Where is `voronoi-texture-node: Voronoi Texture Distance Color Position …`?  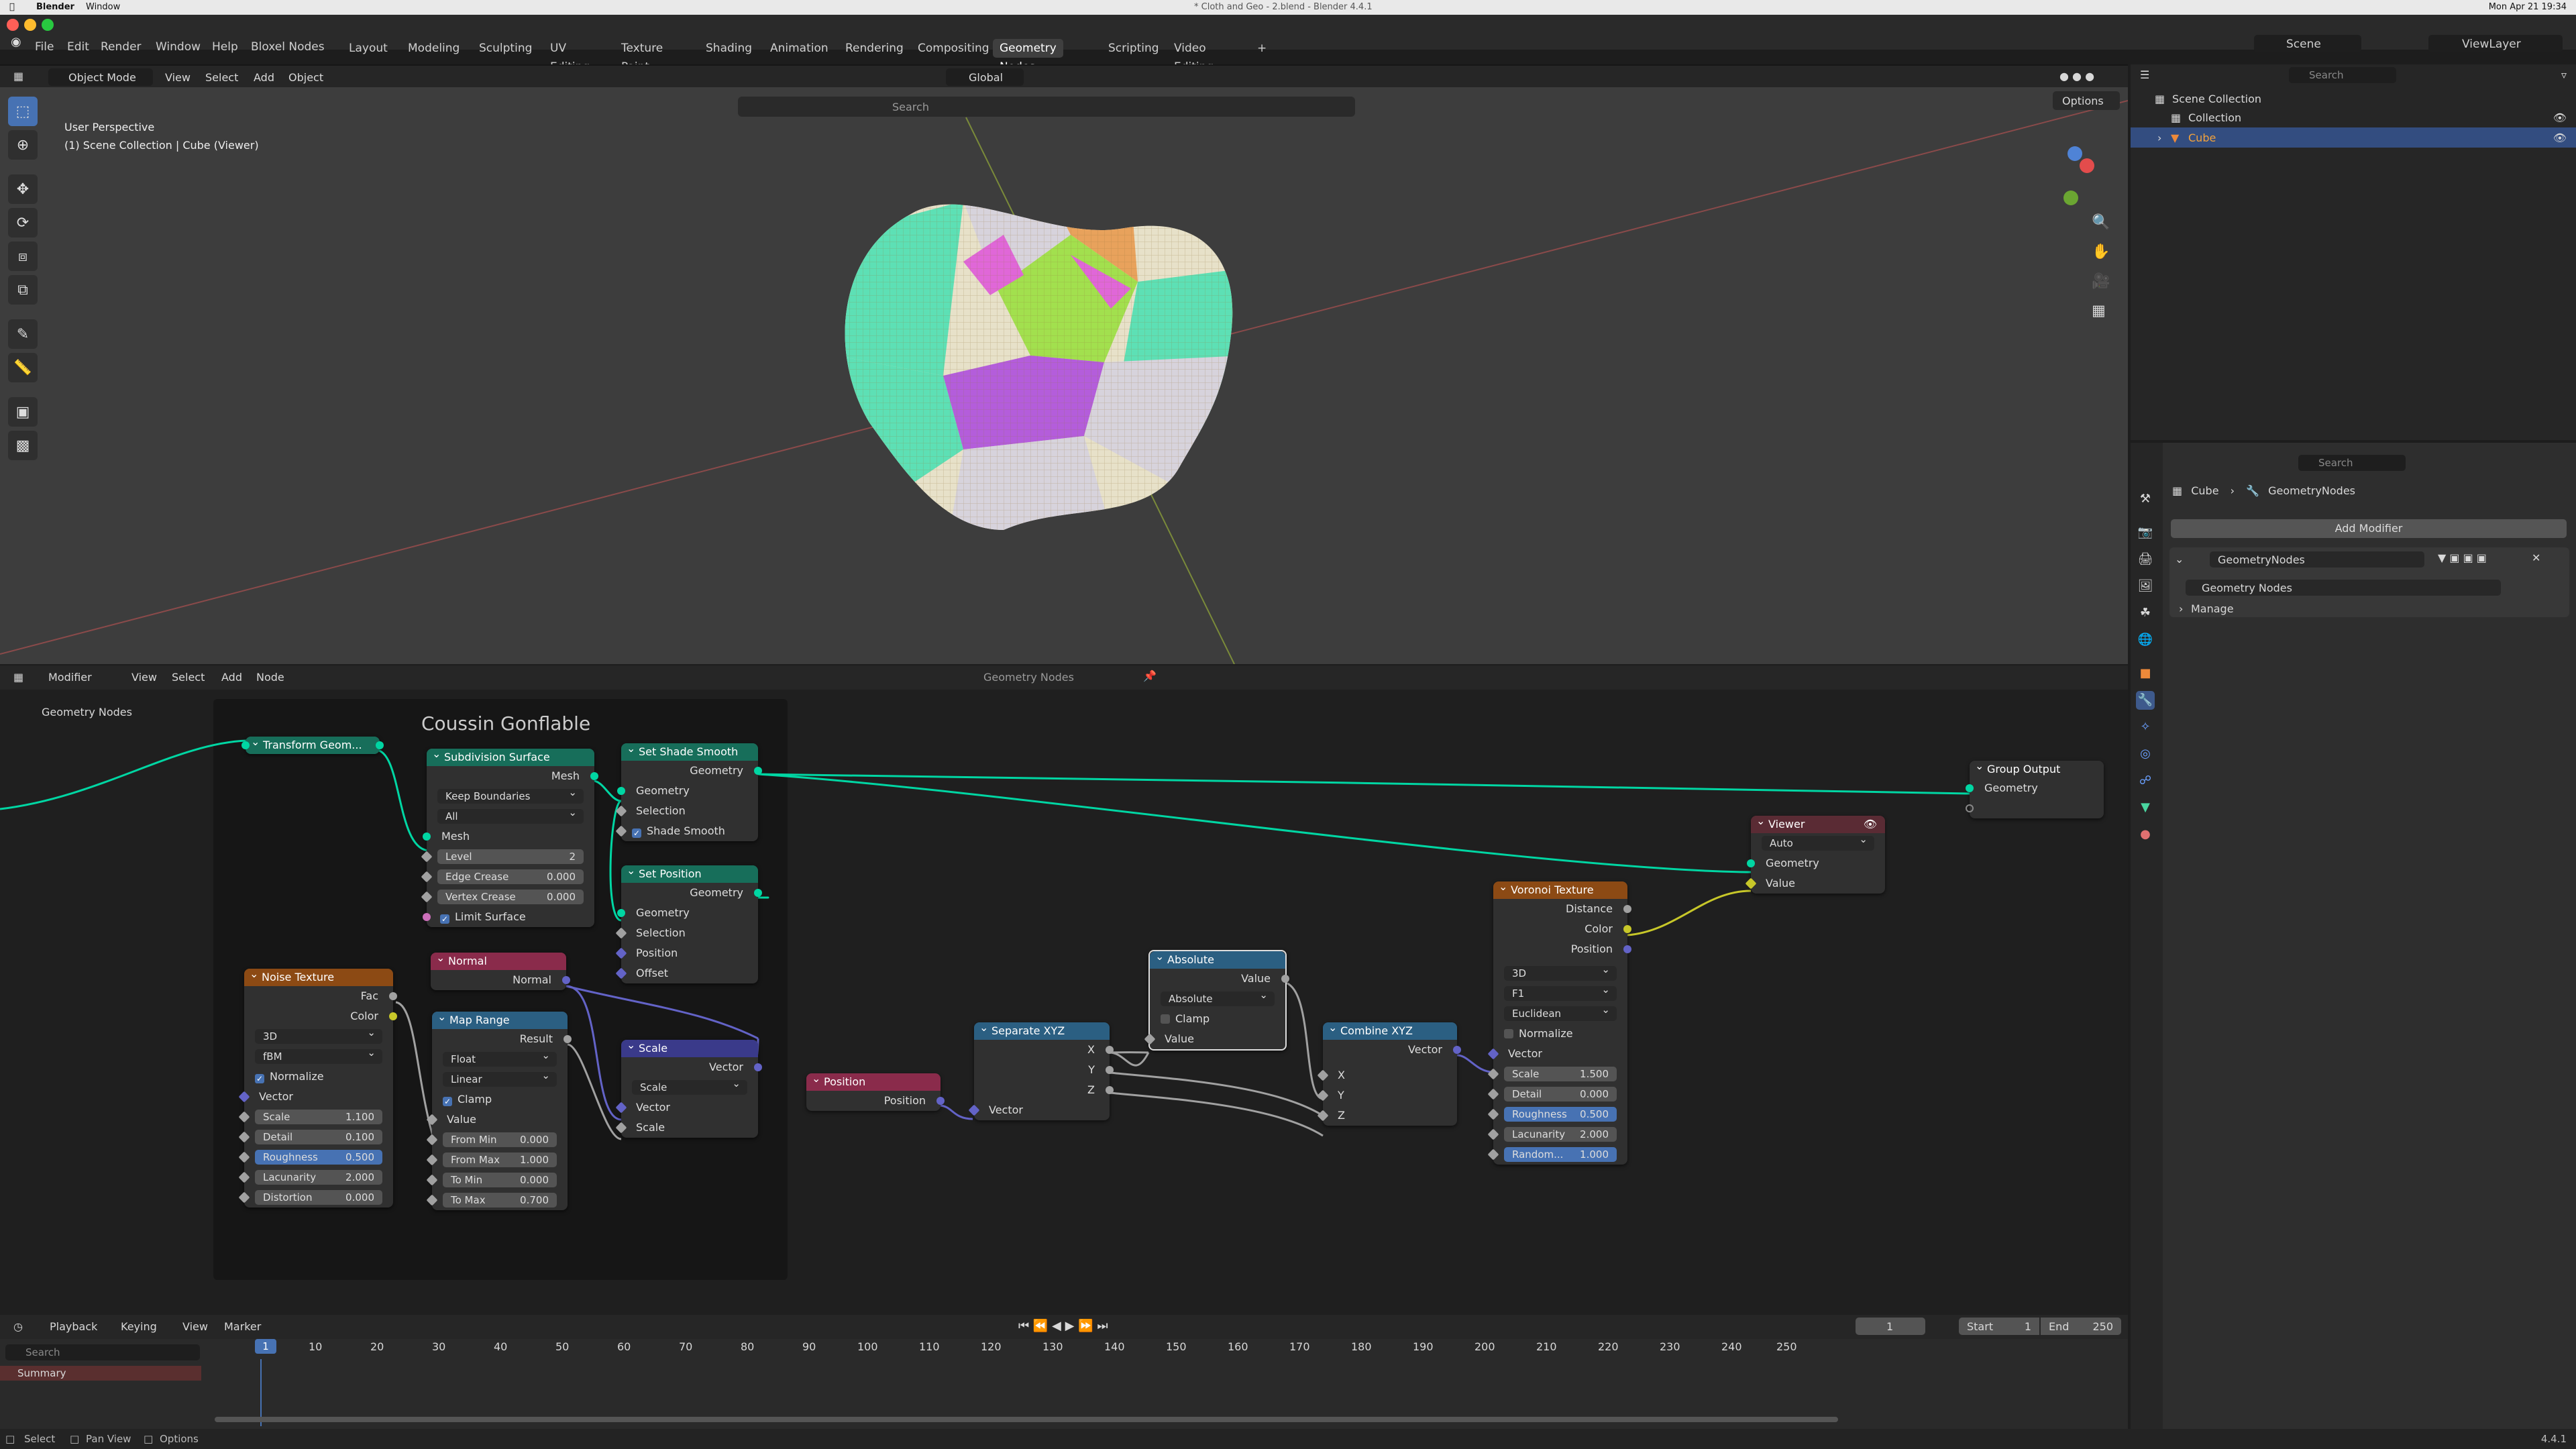 voronoi-texture-node: Voronoi Texture Distance Color Position … is located at coordinates (1559, 1021).